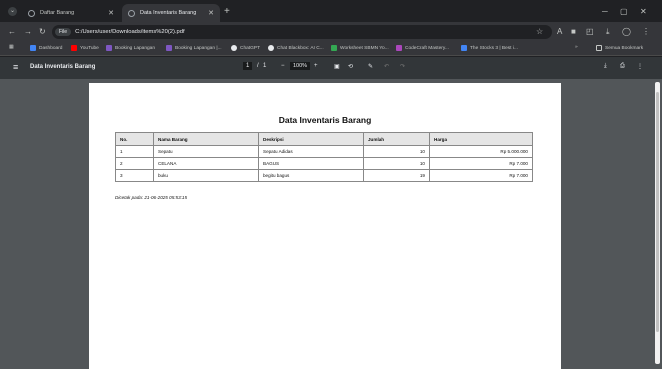 This screenshot has width=662, height=369. What do you see at coordinates (626, 31) in the screenshot?
I see `profile-icon: ◯` at bounding box center [626, 31].